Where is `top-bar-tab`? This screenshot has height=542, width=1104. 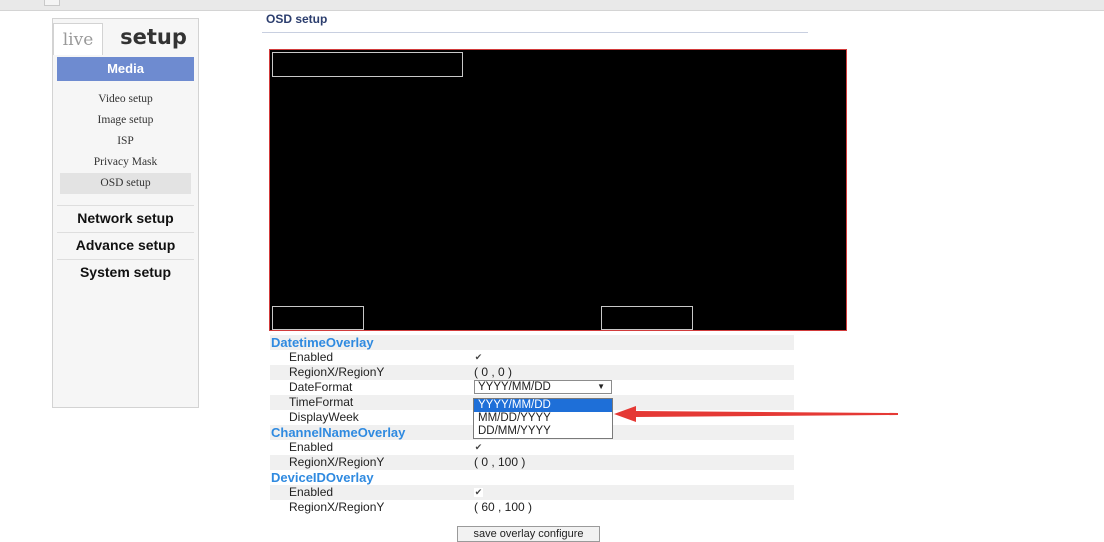 top-bar-tab is located at coordinates (52, 3).